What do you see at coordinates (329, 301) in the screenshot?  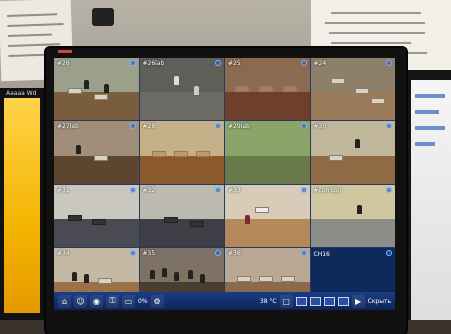 I see `layout-16-icon` at bounding box center [329, 301].